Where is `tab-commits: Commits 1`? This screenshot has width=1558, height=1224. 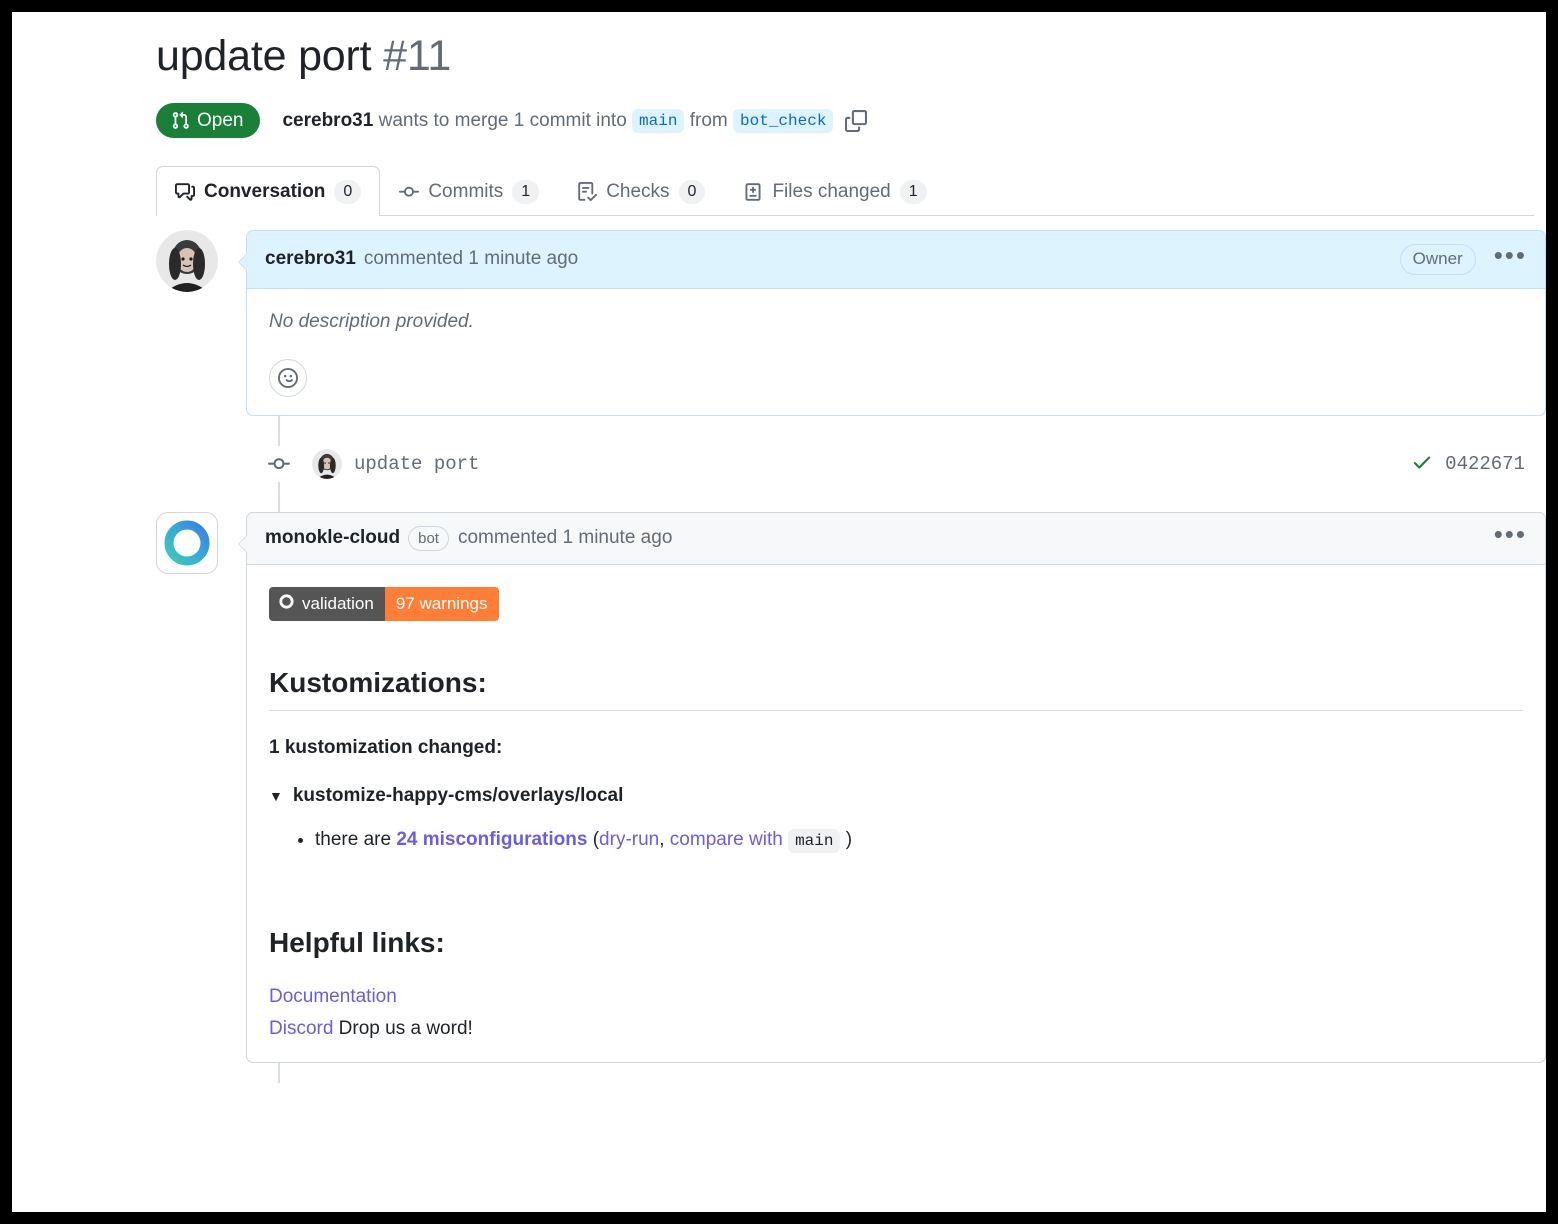 tab-commits: Commits 1 is located at coordinates (469, 191).